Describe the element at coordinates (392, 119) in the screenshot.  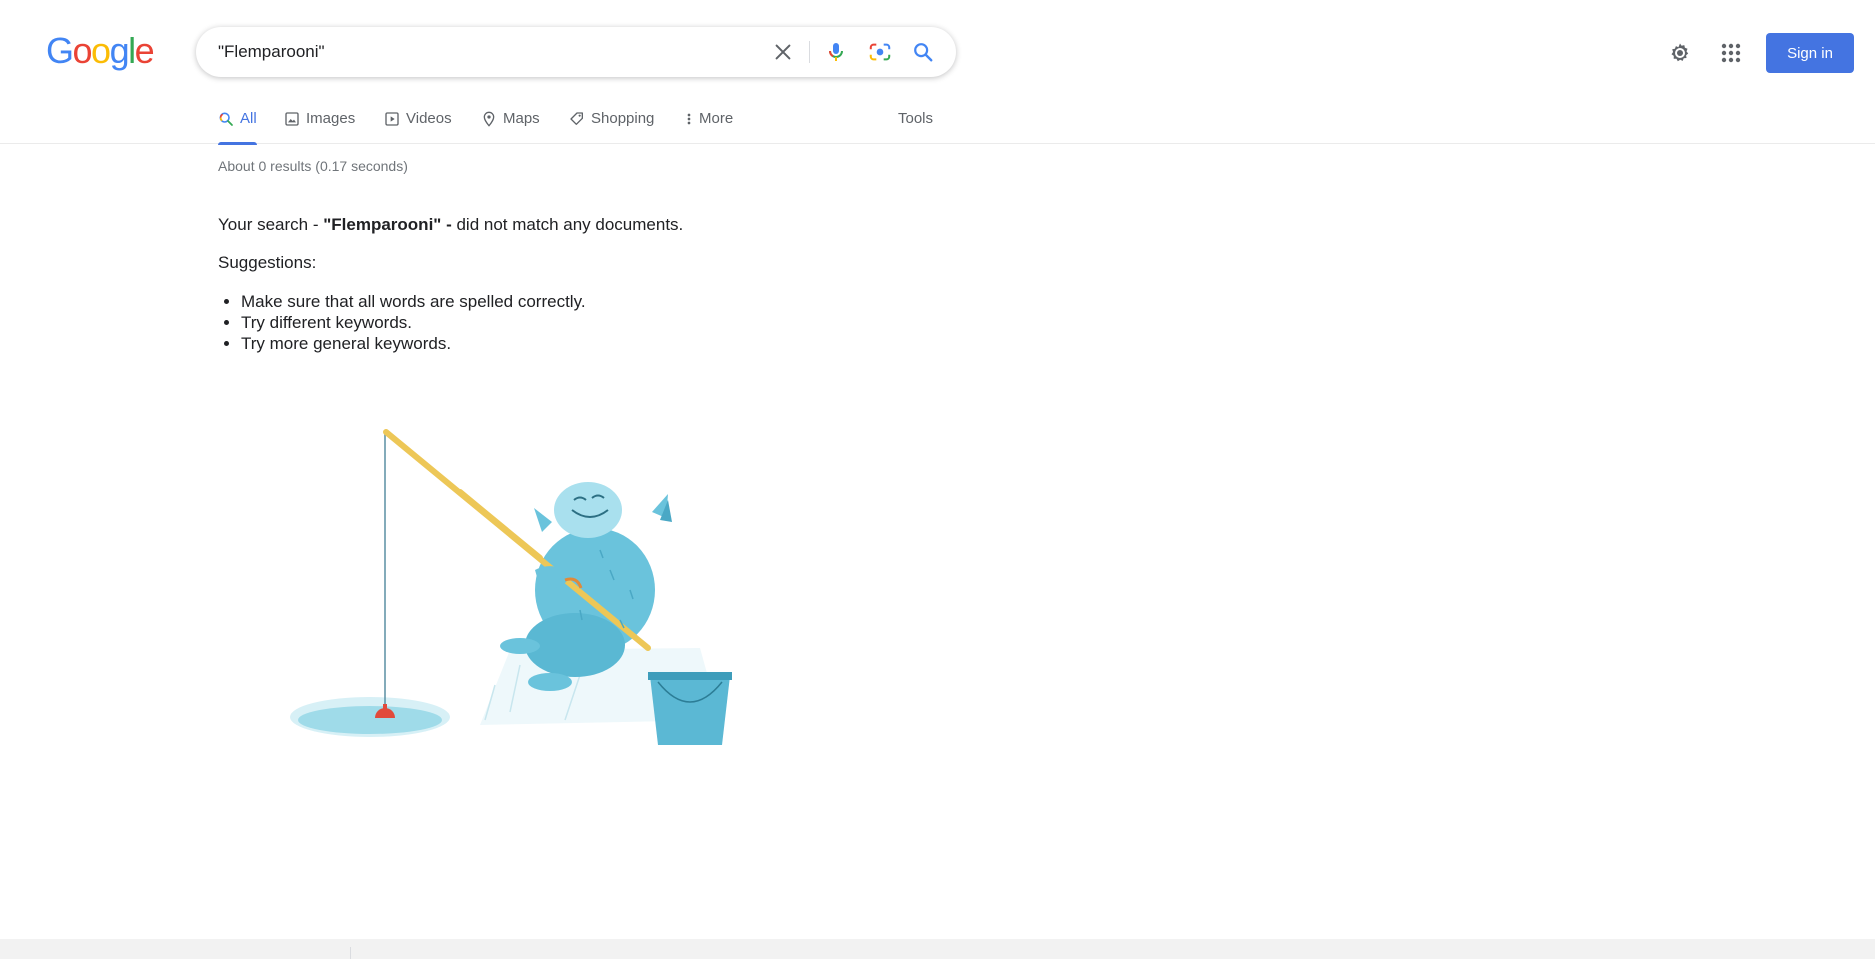
I see `play-icon` at that location.